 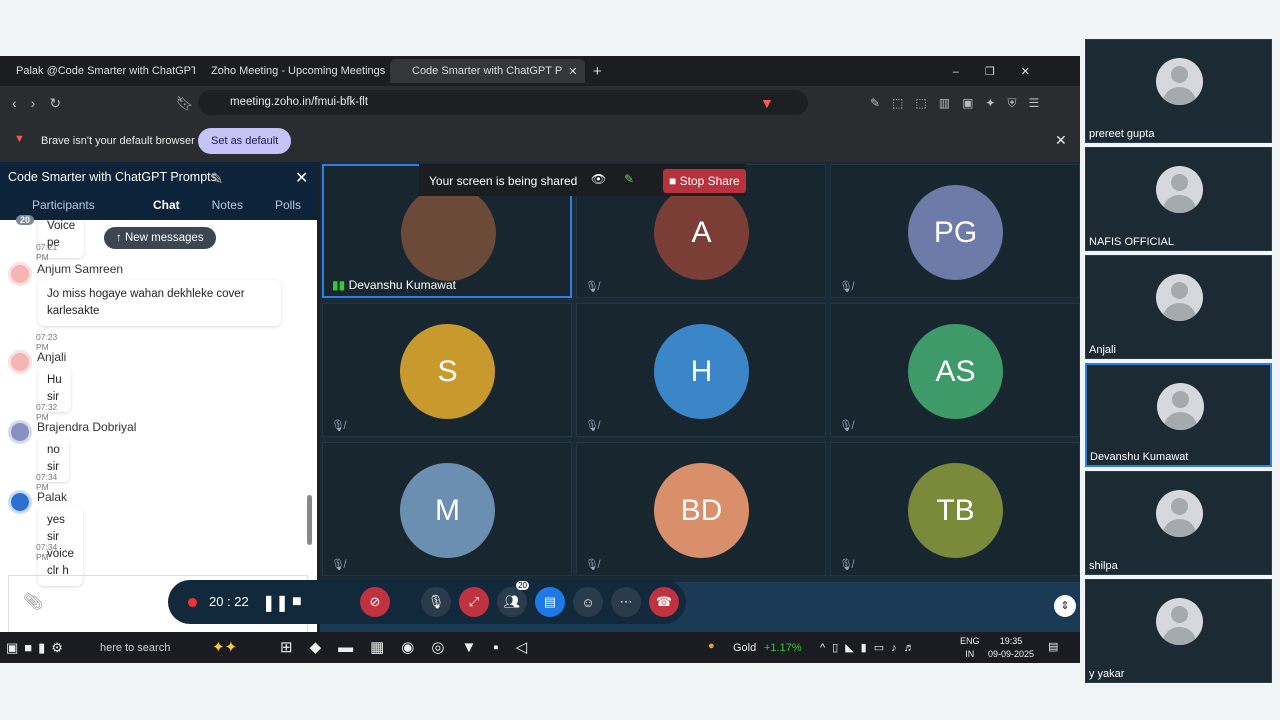 I want to click on new-tab-icon: +, so click(x=597, y=71).